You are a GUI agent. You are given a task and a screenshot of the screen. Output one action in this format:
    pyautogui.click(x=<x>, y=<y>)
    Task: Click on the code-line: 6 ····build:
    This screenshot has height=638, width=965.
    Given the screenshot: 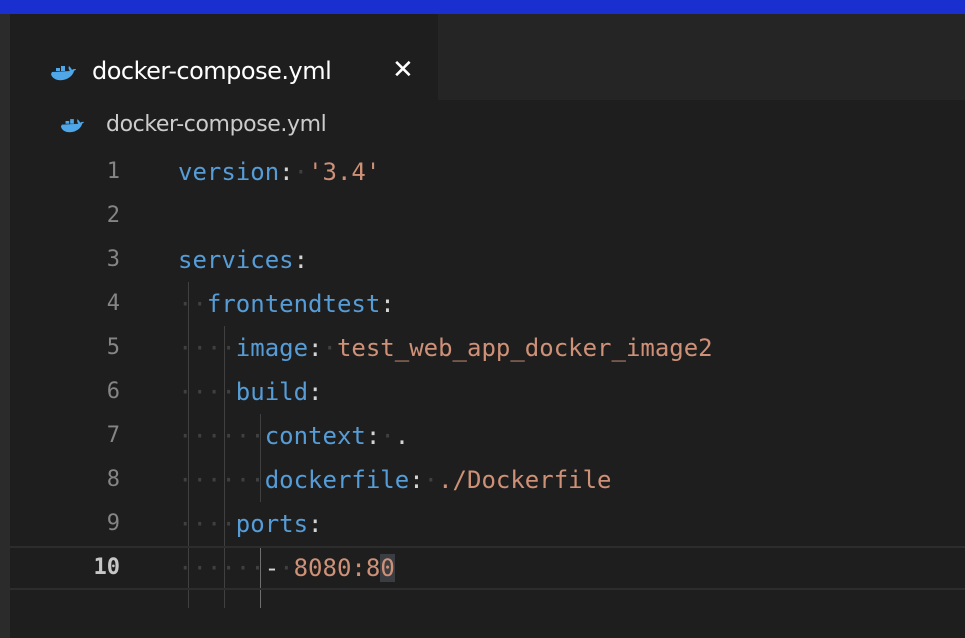 What is the action you would take?
    pyautogui.click(x=487, y=392)
    